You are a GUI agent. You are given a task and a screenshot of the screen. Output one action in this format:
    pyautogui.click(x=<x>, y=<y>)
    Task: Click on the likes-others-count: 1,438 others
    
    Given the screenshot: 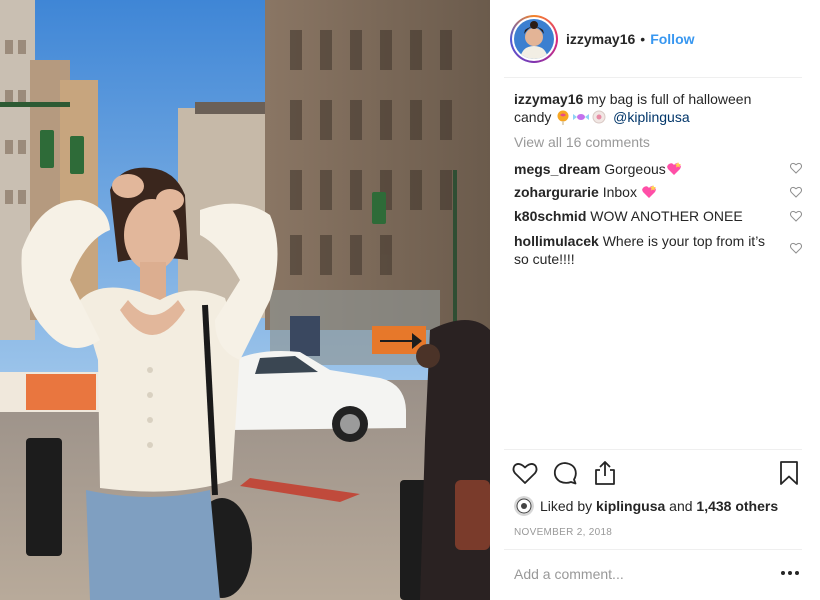 What is the action you would take?
    pyautogui.click(x=737, y=506)
    